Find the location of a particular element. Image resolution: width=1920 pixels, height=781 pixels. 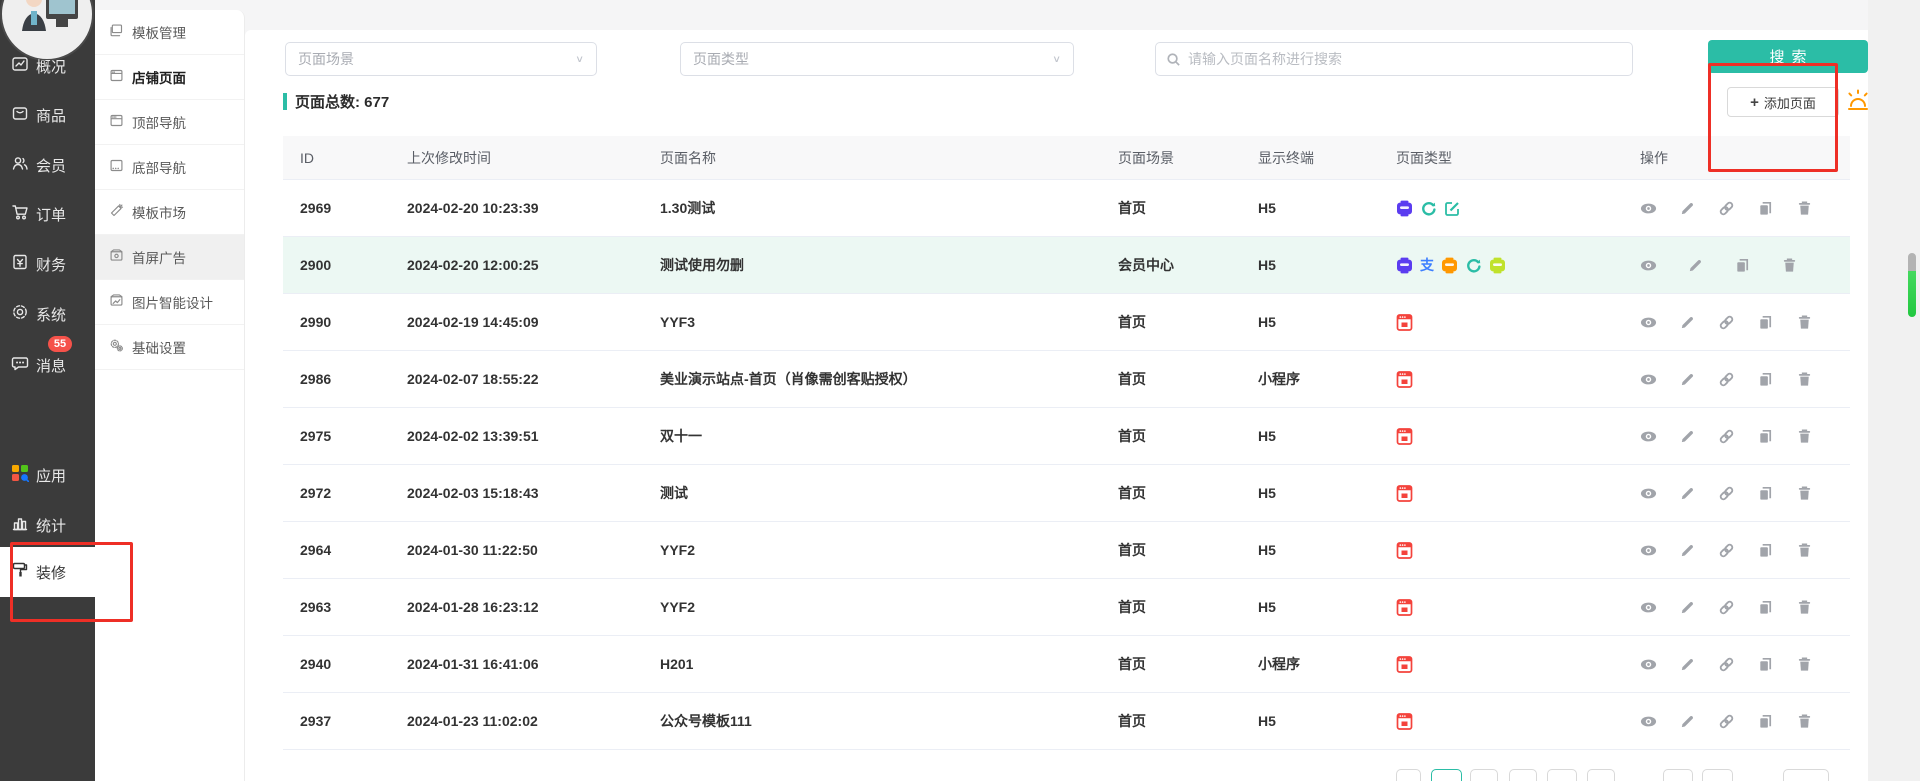

submenu-item-template-market: 模板市场 is located at coordinates (169, 212).